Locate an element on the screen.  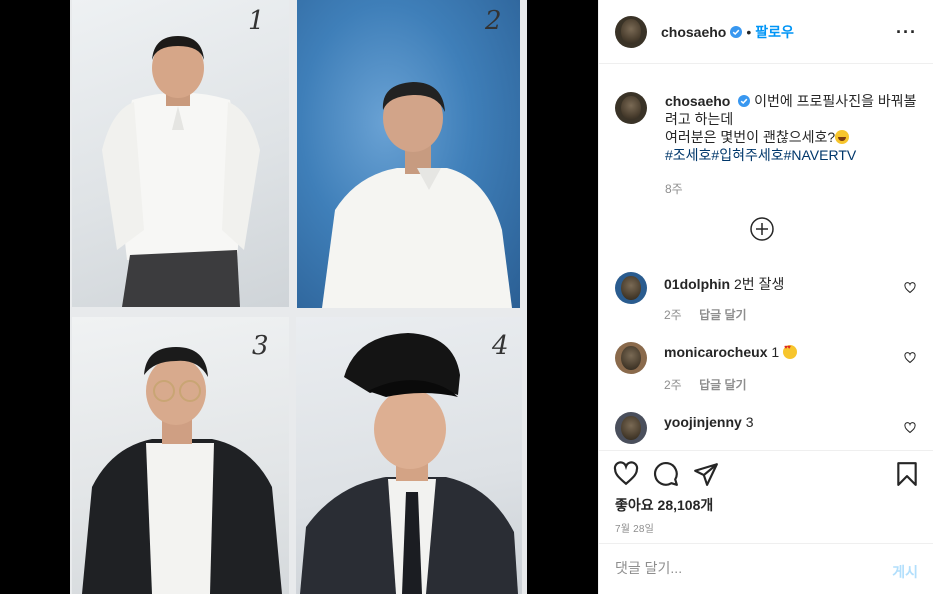
photo-panel-2: 2 is located at coordinates (408, 154).